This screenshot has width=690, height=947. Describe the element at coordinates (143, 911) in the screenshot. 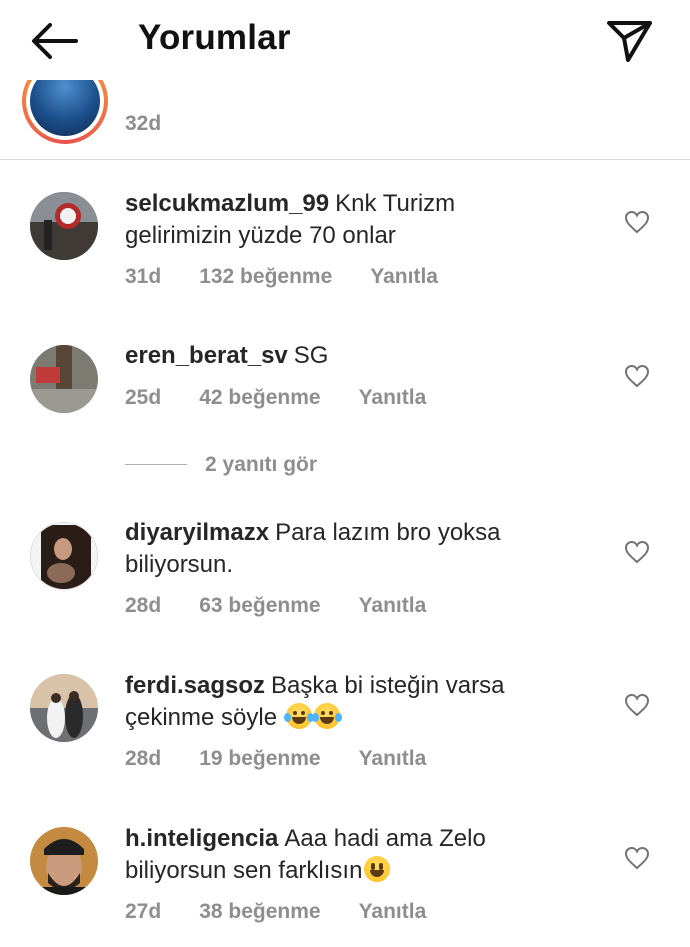

I see `comment-time: 27d` at that location.